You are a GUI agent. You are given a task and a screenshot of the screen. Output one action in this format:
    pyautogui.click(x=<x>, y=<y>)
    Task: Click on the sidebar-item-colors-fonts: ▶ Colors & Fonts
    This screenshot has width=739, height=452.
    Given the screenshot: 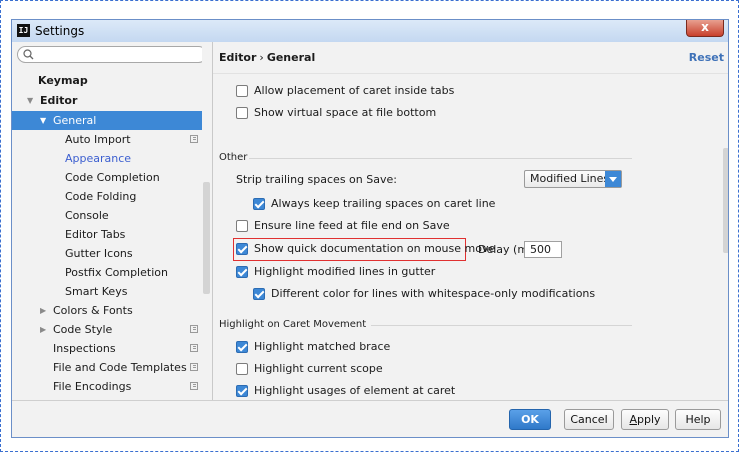 What is the action you would take?
    pyautogui.click(x=107, y=310)
    